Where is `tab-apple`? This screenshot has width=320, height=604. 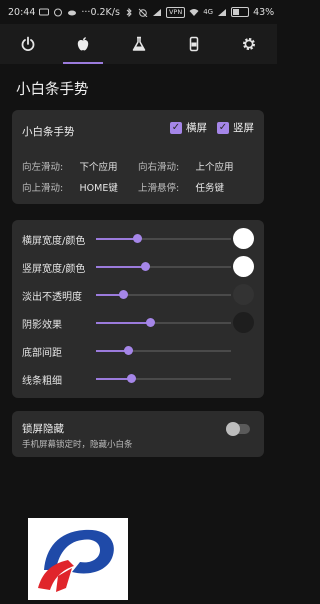 tab-apple is located at coordinates (82, 44).